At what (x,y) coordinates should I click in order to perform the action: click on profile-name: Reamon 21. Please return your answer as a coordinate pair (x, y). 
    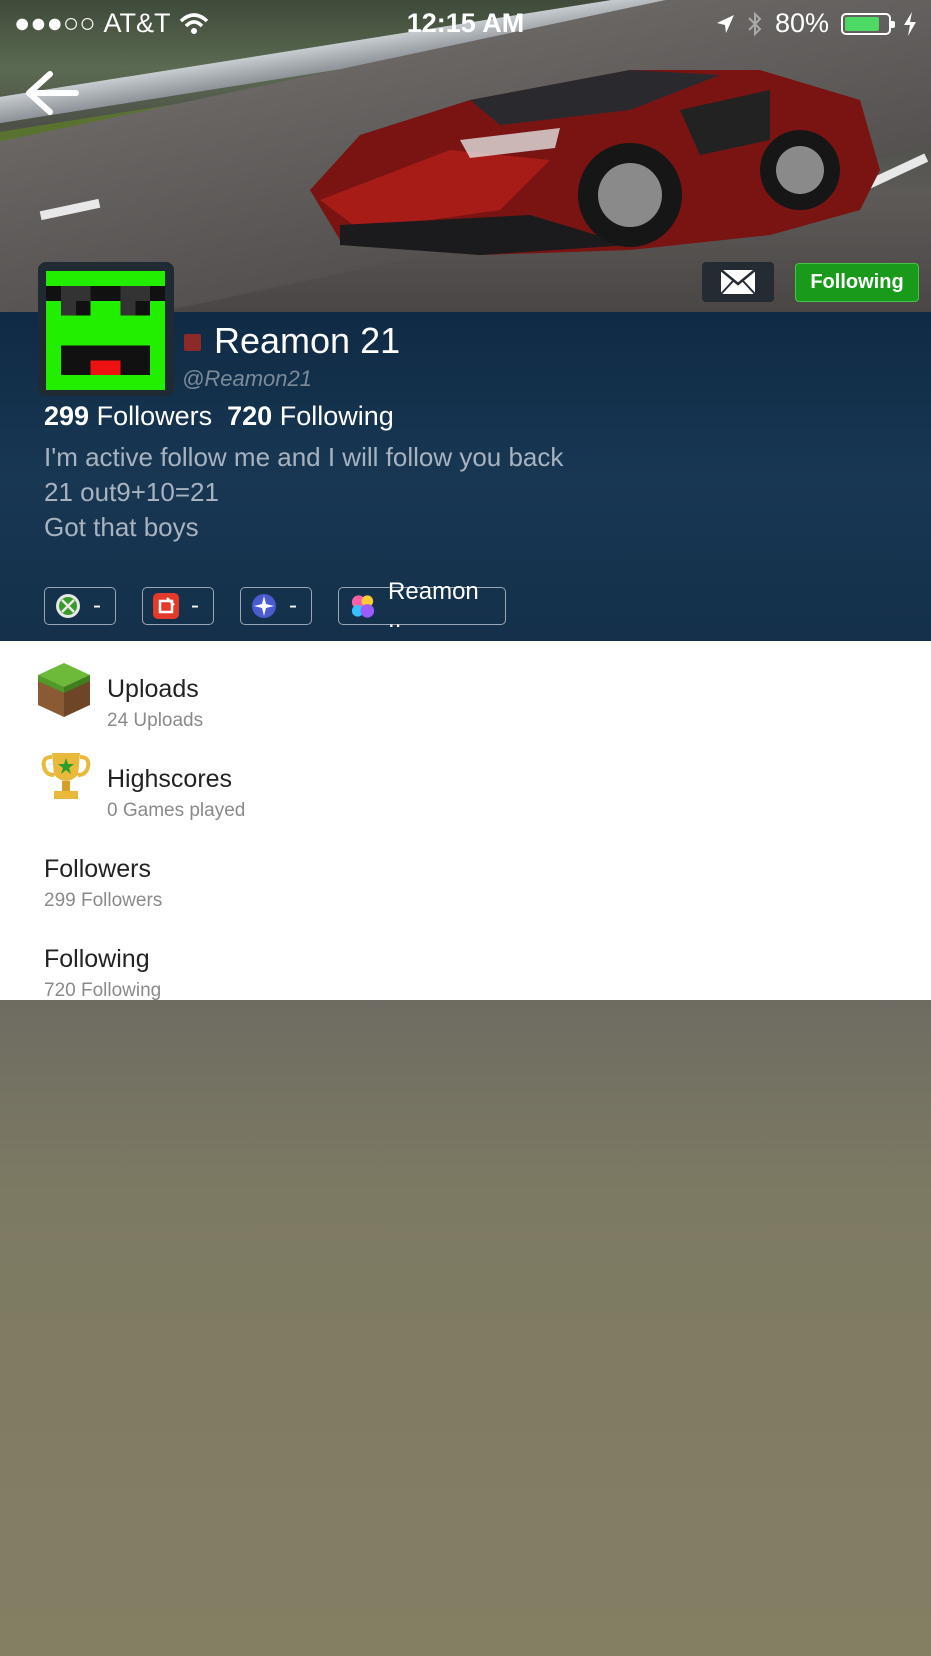
    Looking at the image, I should click on (307, 340).